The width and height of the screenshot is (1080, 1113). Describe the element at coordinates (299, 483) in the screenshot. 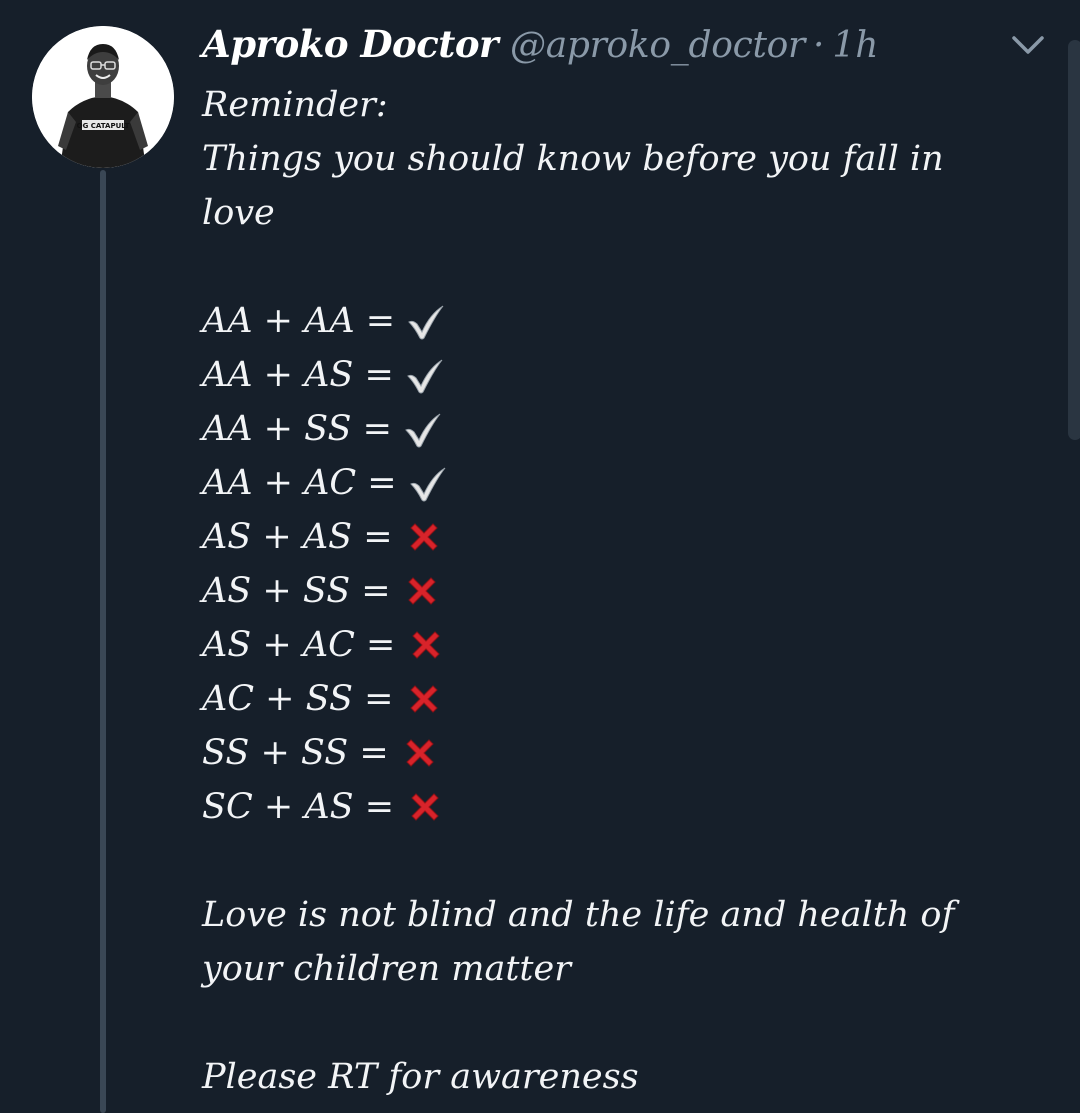

I see `genotype-combo-text: AA + AC =` at that location.